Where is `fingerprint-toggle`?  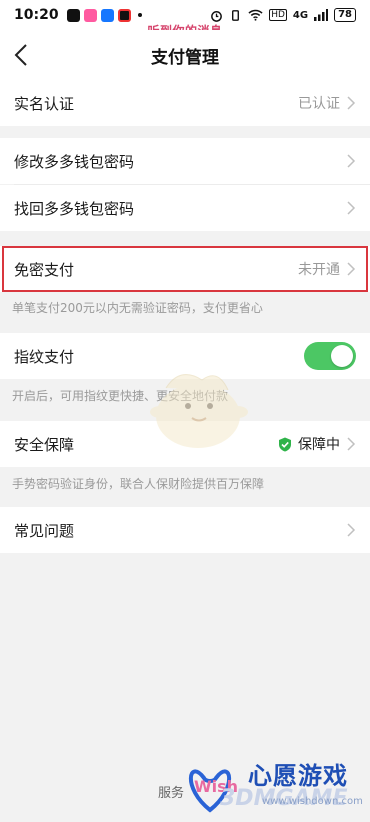
fingerprint-toggle is located at coordinates (330, 356).